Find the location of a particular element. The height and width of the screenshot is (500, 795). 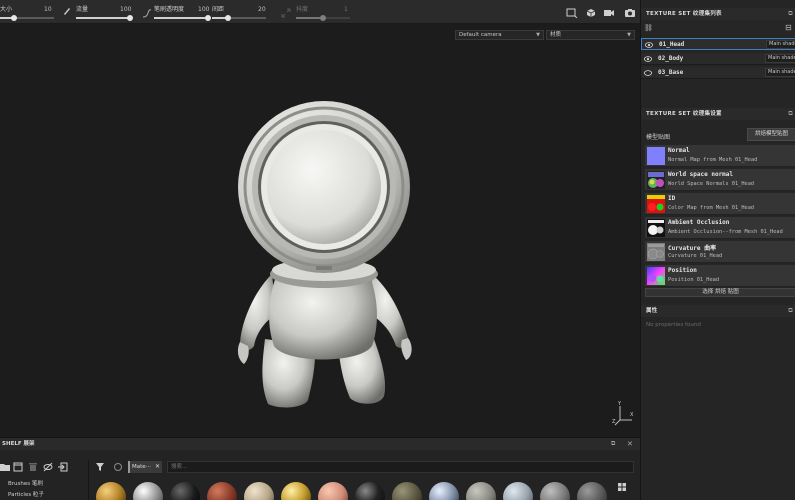

shelf-search-input is located at coordinates (400, 467).